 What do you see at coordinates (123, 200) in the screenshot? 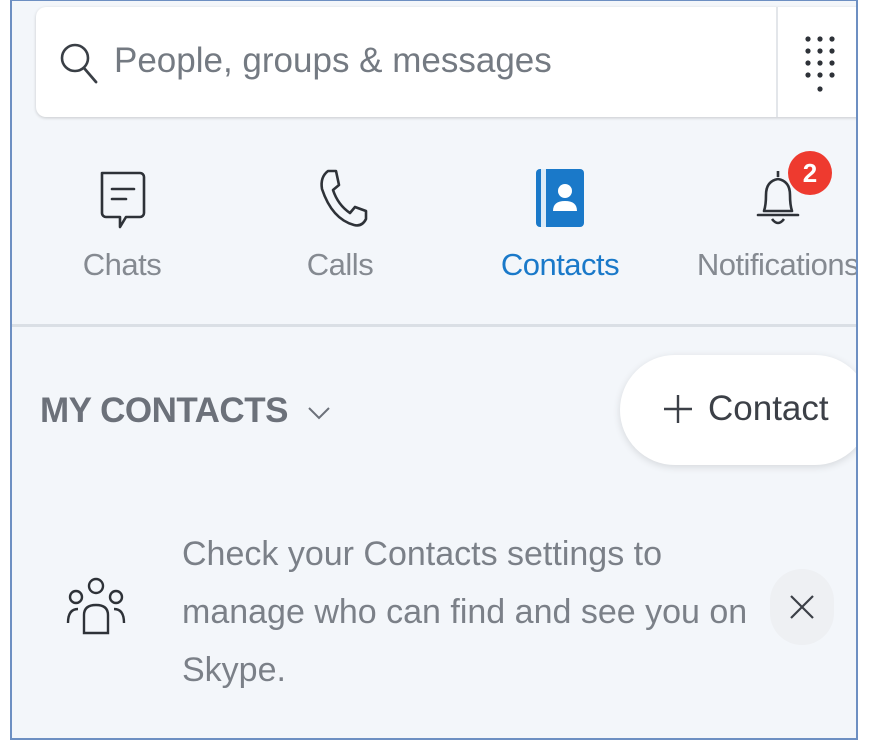
I see `chat-icon` at bounding box center [123, 200].